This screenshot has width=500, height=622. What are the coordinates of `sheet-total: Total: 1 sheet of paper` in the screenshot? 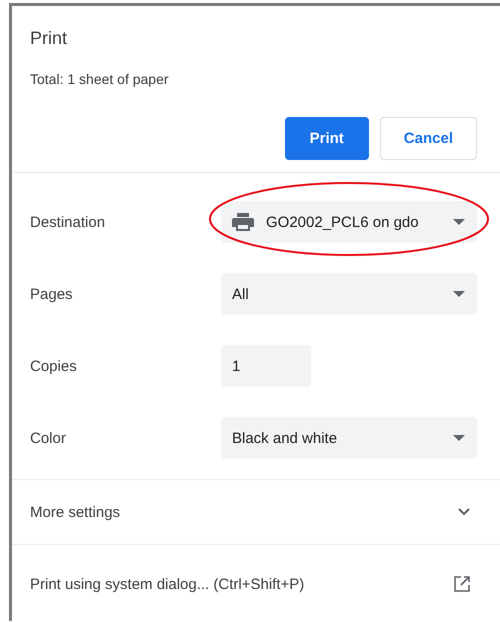 It's located at (100, 79).